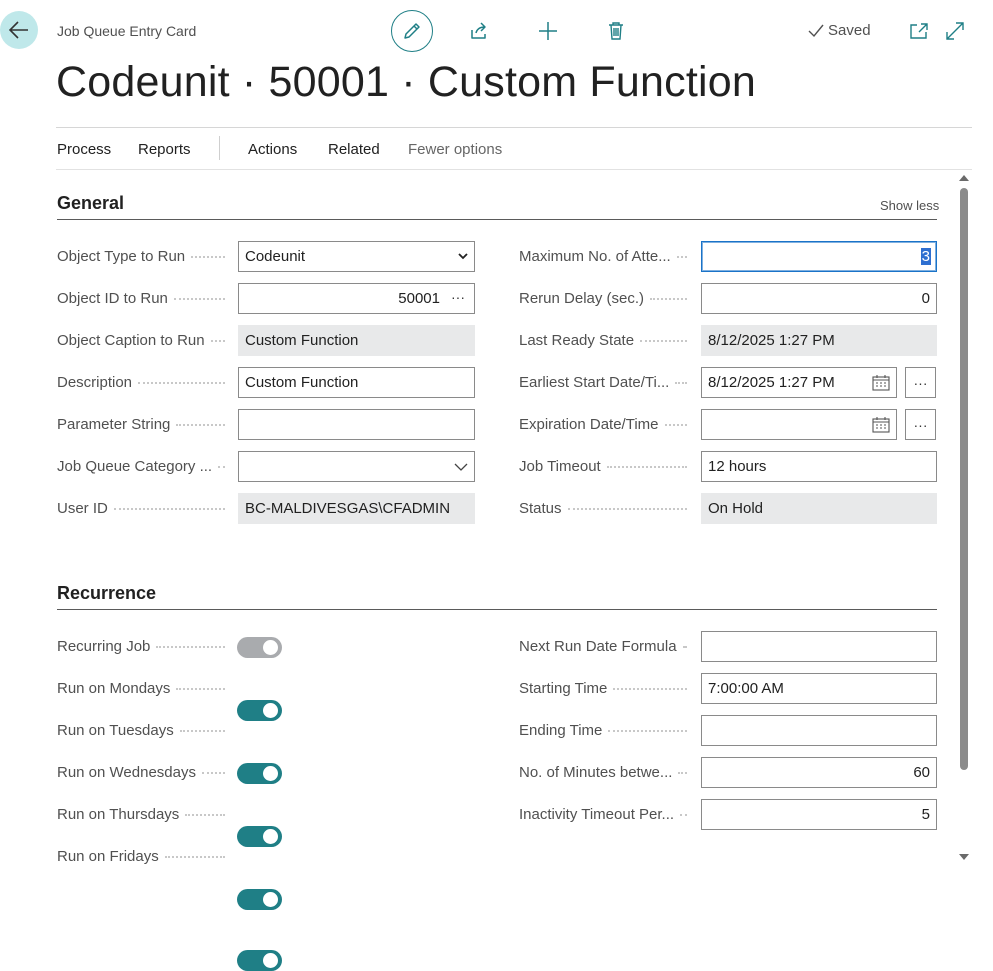 The image size is (993, 971). What do you see at coordinates (964, 857) in the screenshot?
I see `scroll-down-arrow-icon` at bounding box center [964, 857].